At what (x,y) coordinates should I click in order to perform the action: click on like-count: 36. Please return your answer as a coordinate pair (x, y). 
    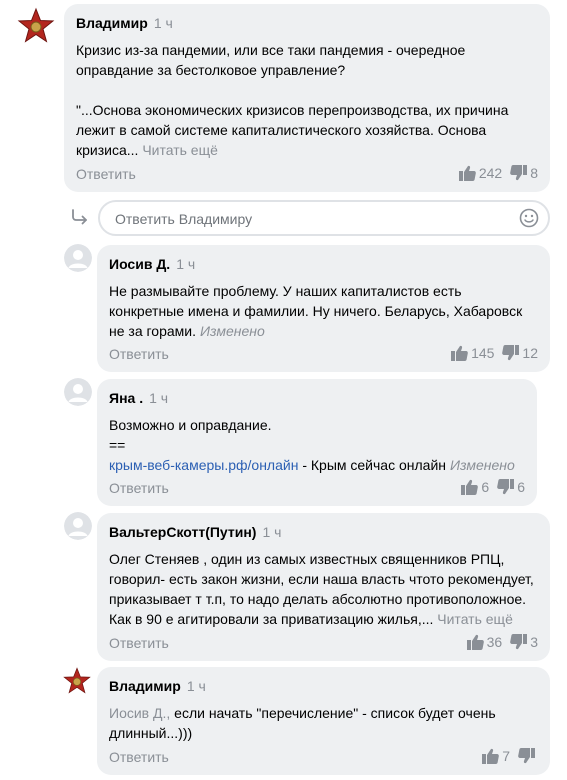
    Looking at the image, I should click on (494, 642).